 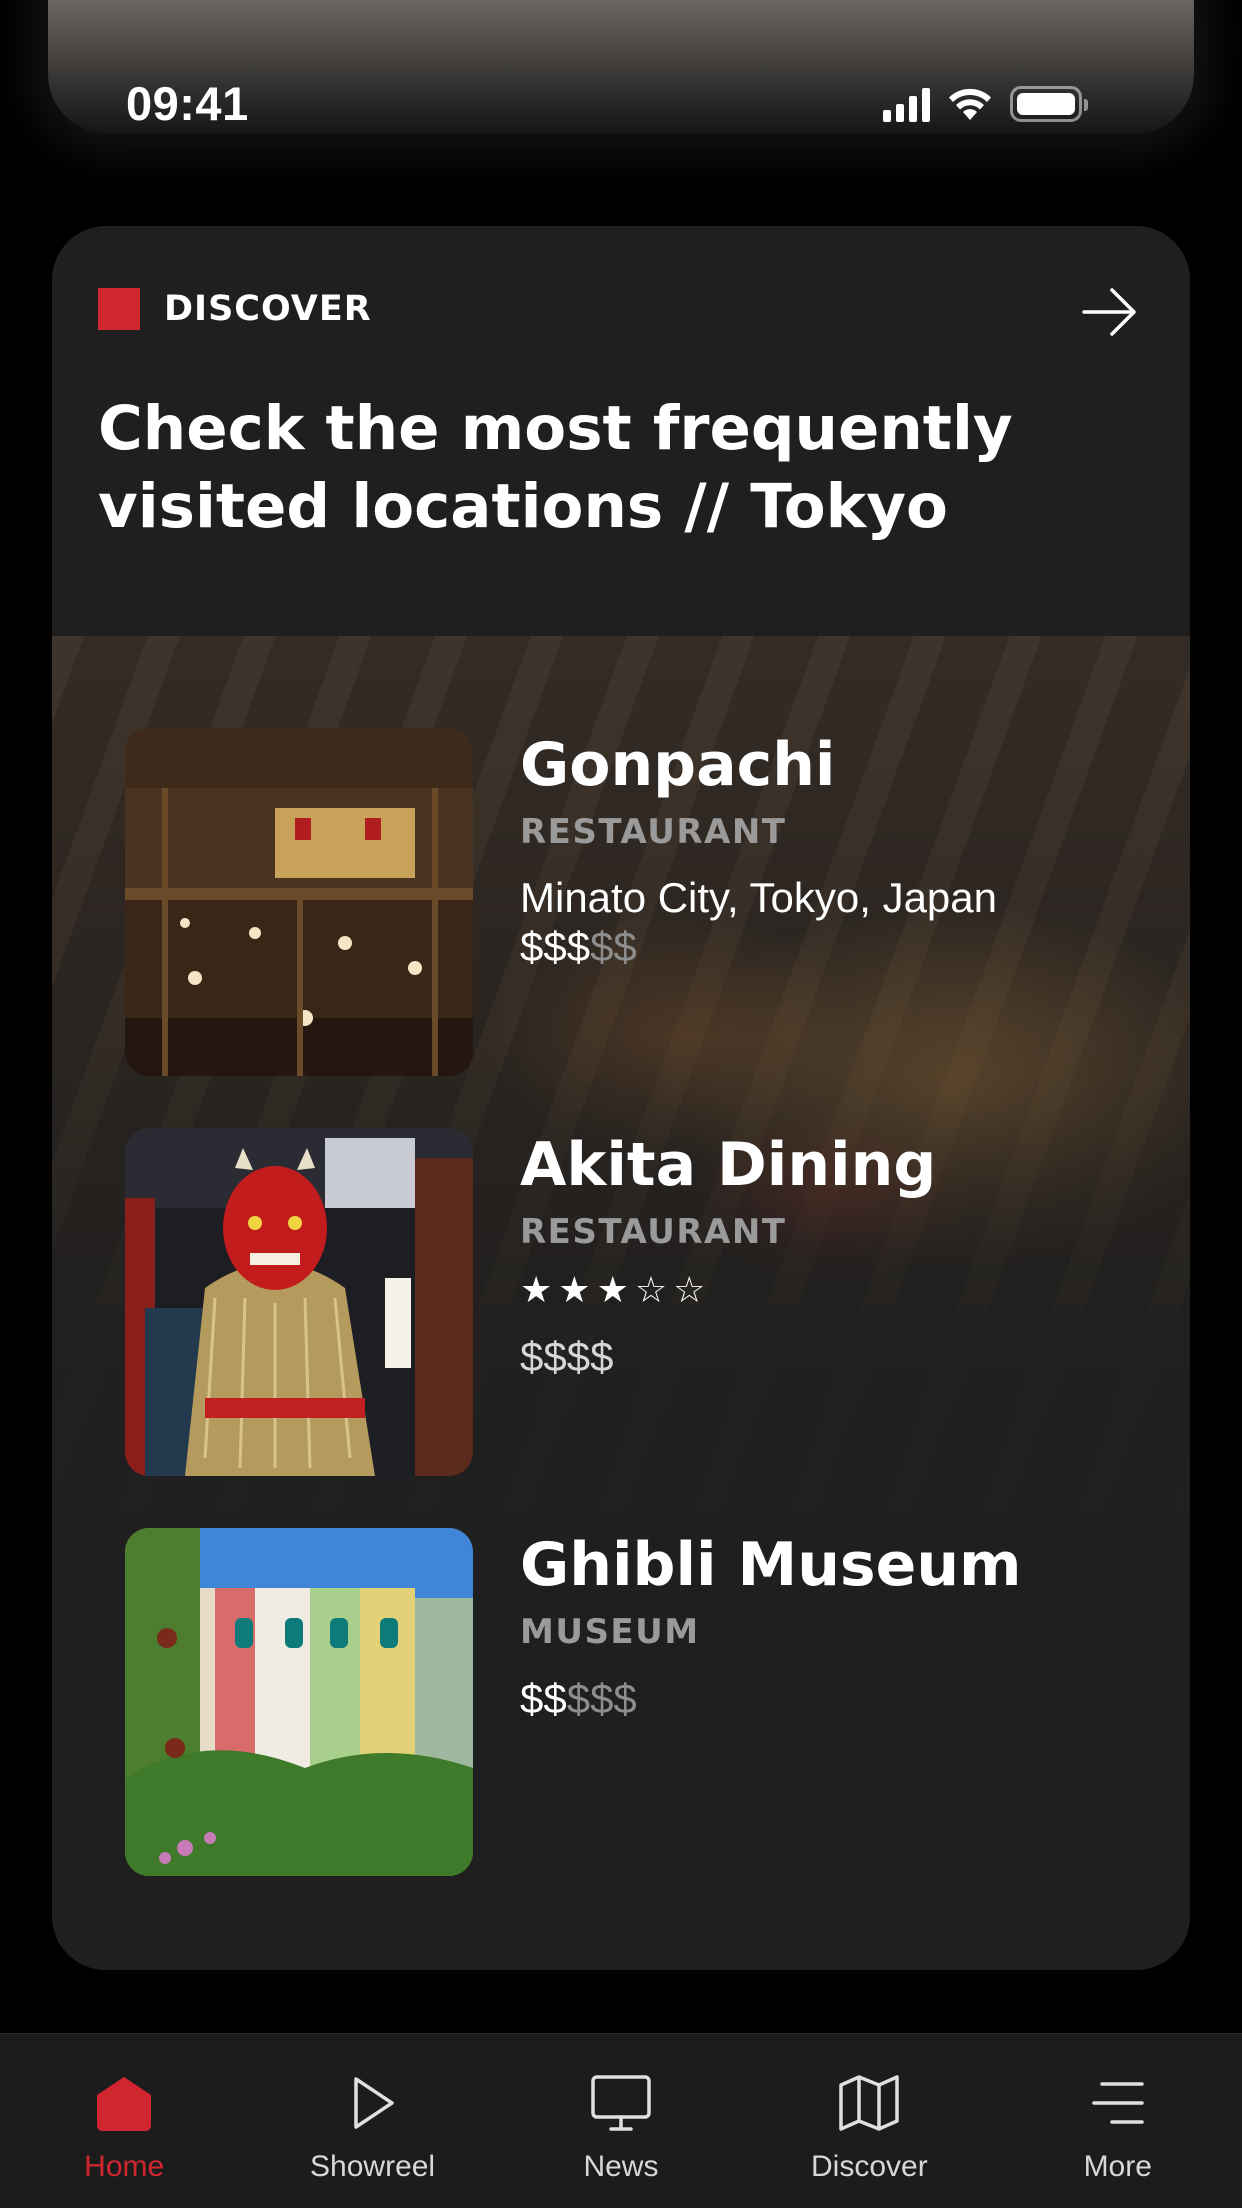 What do you see at coordinates (970, 104) in the screenshot?
I see `wifi-icon` at bounding box center [970, 104].